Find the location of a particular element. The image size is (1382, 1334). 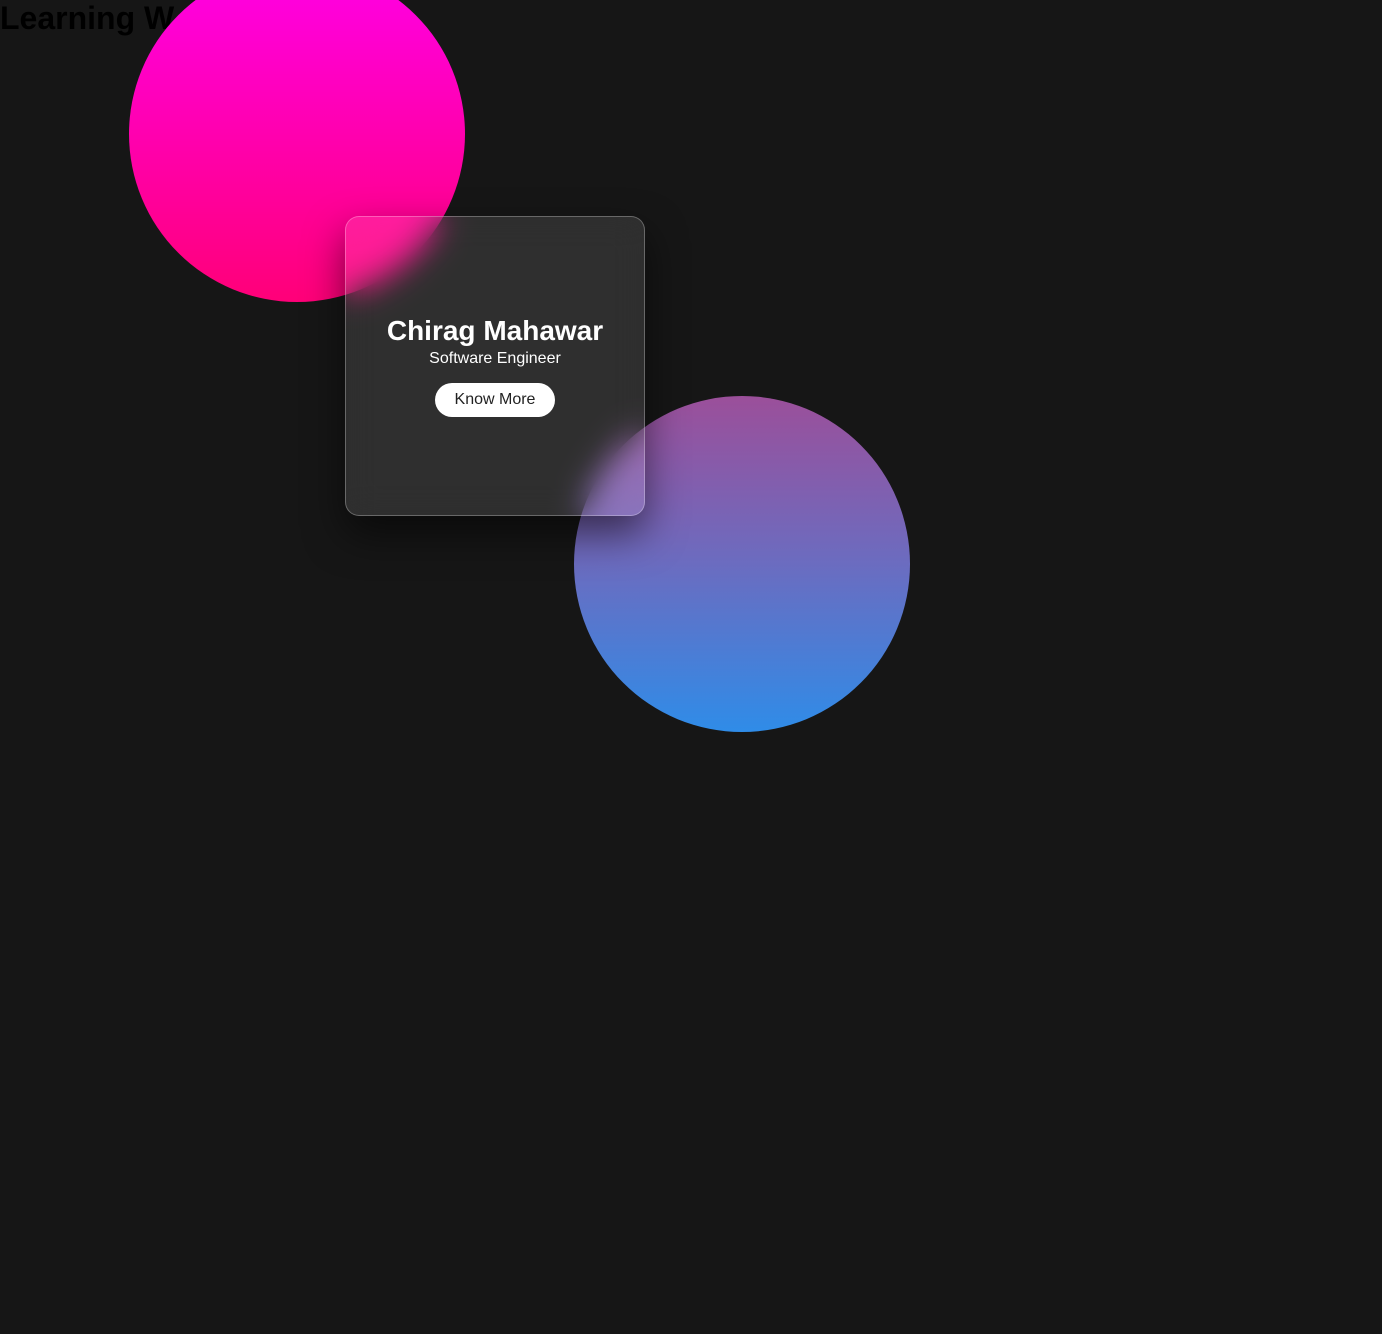

know-more-button: Know More is located at coordinates (495, 400).